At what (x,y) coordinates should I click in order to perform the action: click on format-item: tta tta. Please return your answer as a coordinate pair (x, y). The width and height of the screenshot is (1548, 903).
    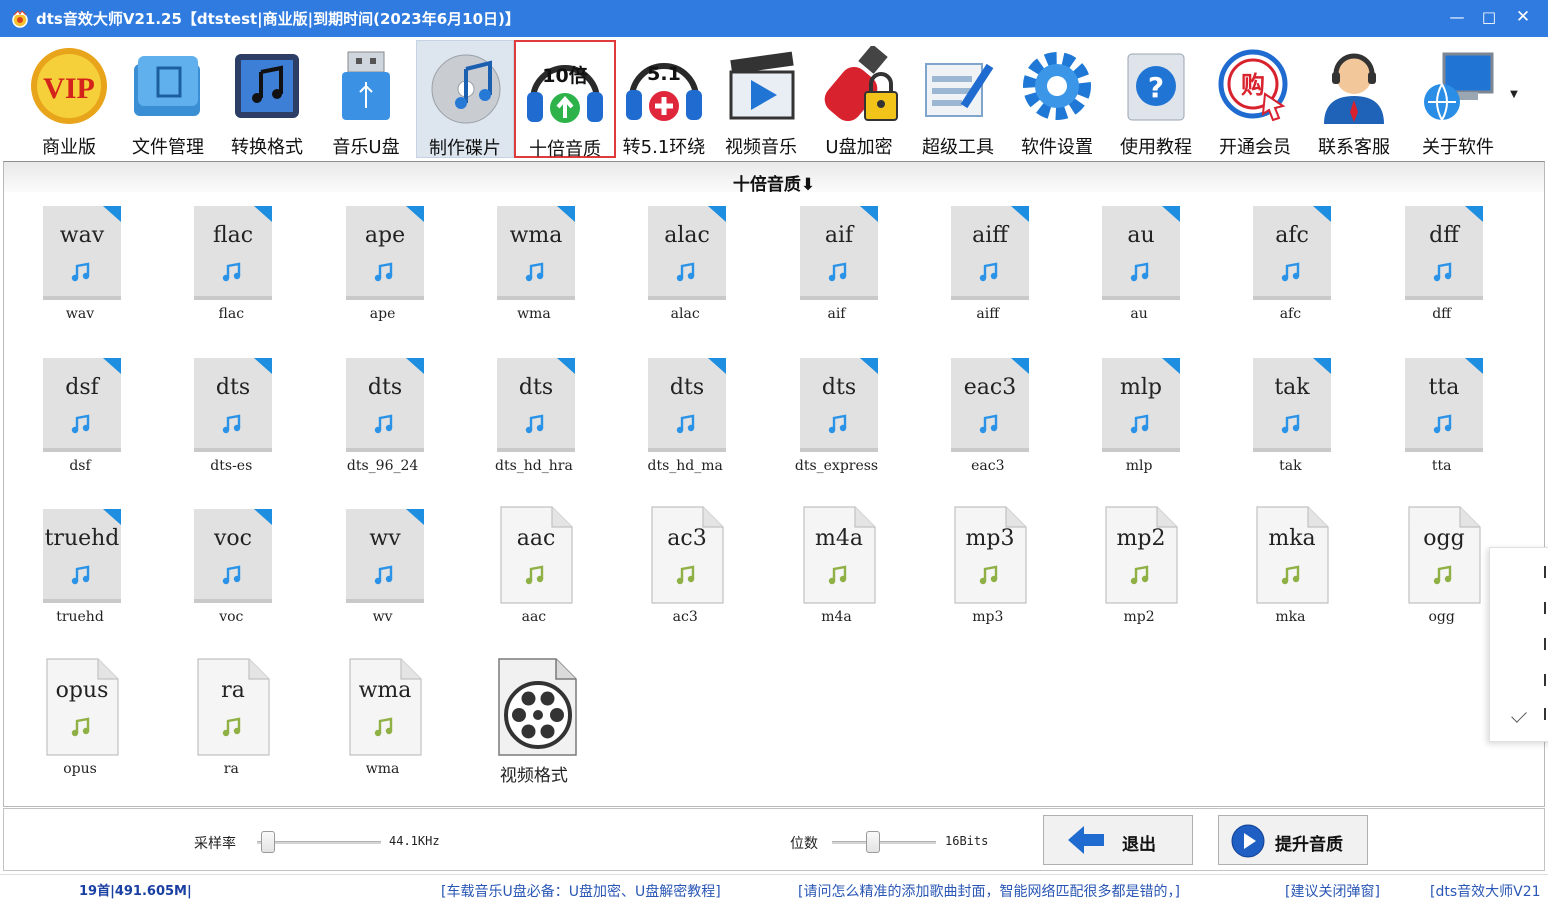
    Looking at the image, I should click on (1442, 424).